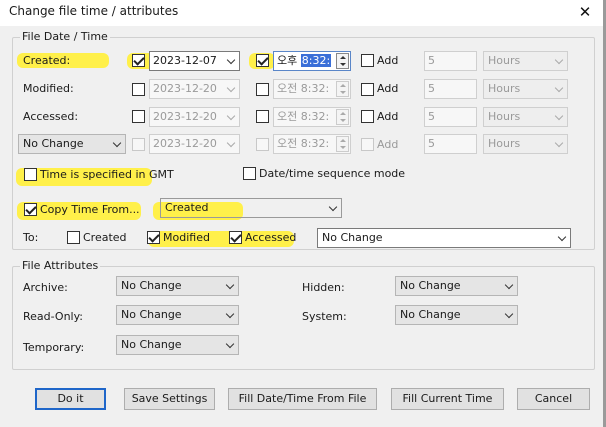 The height and width of the screenshot is (427, 606). What do you see at coordinates (107, 174) in the screenshot?
I see `gmt-label: Time is specified in GMT` at bounding box center [107, 174].